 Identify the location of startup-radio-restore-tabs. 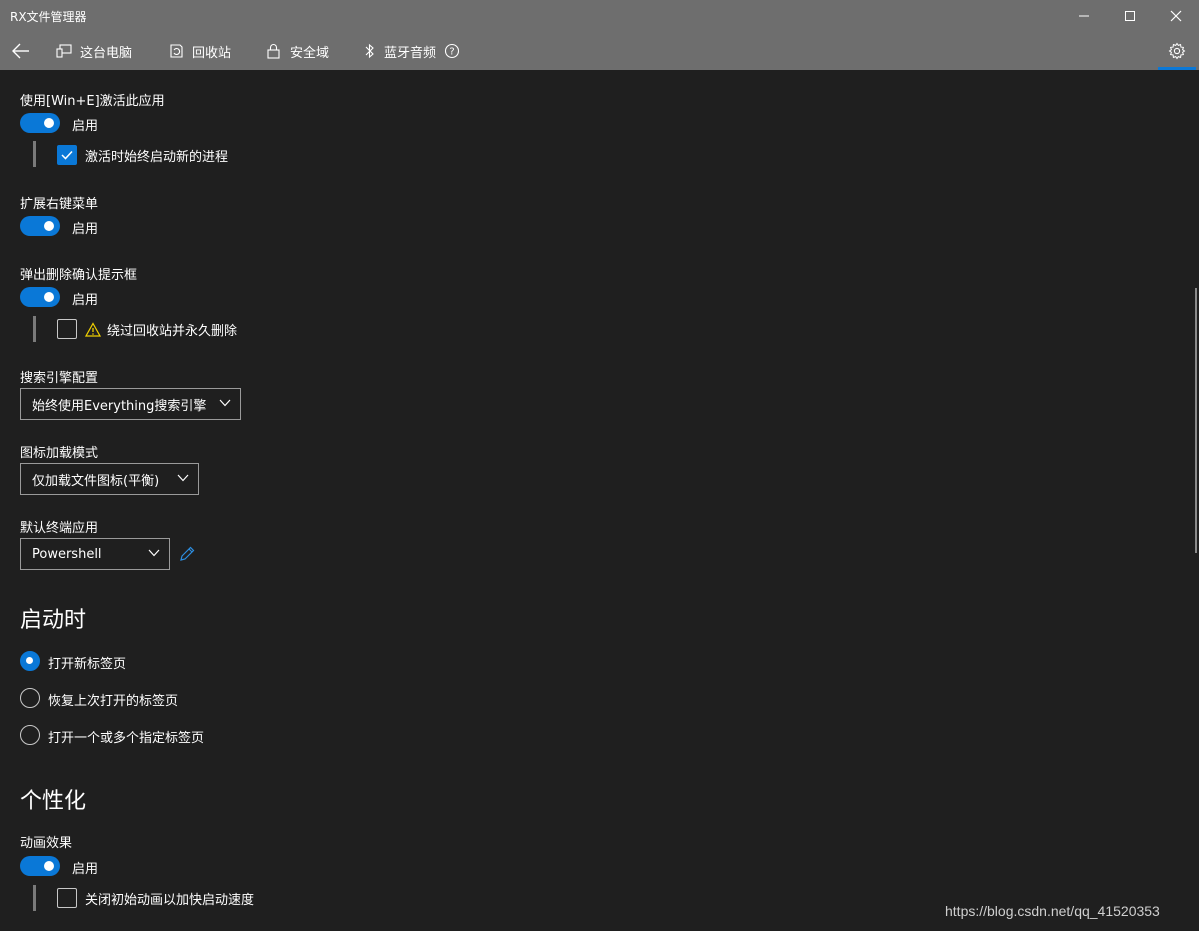
(30, 698).